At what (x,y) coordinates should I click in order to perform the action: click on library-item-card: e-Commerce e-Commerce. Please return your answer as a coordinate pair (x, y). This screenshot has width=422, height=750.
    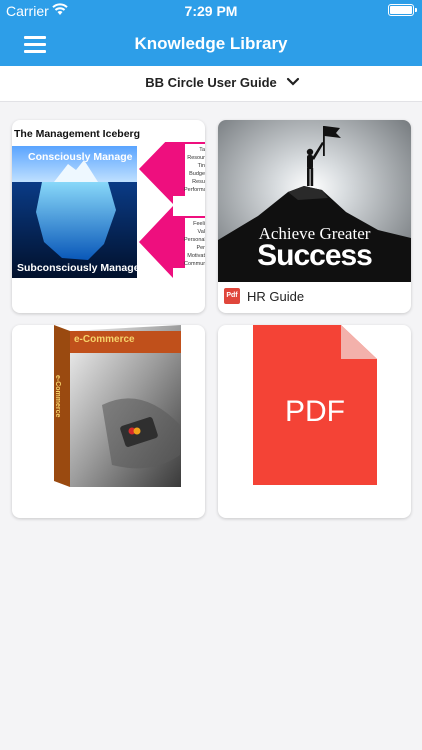
    Looking at the image, I should click on (108, 421).